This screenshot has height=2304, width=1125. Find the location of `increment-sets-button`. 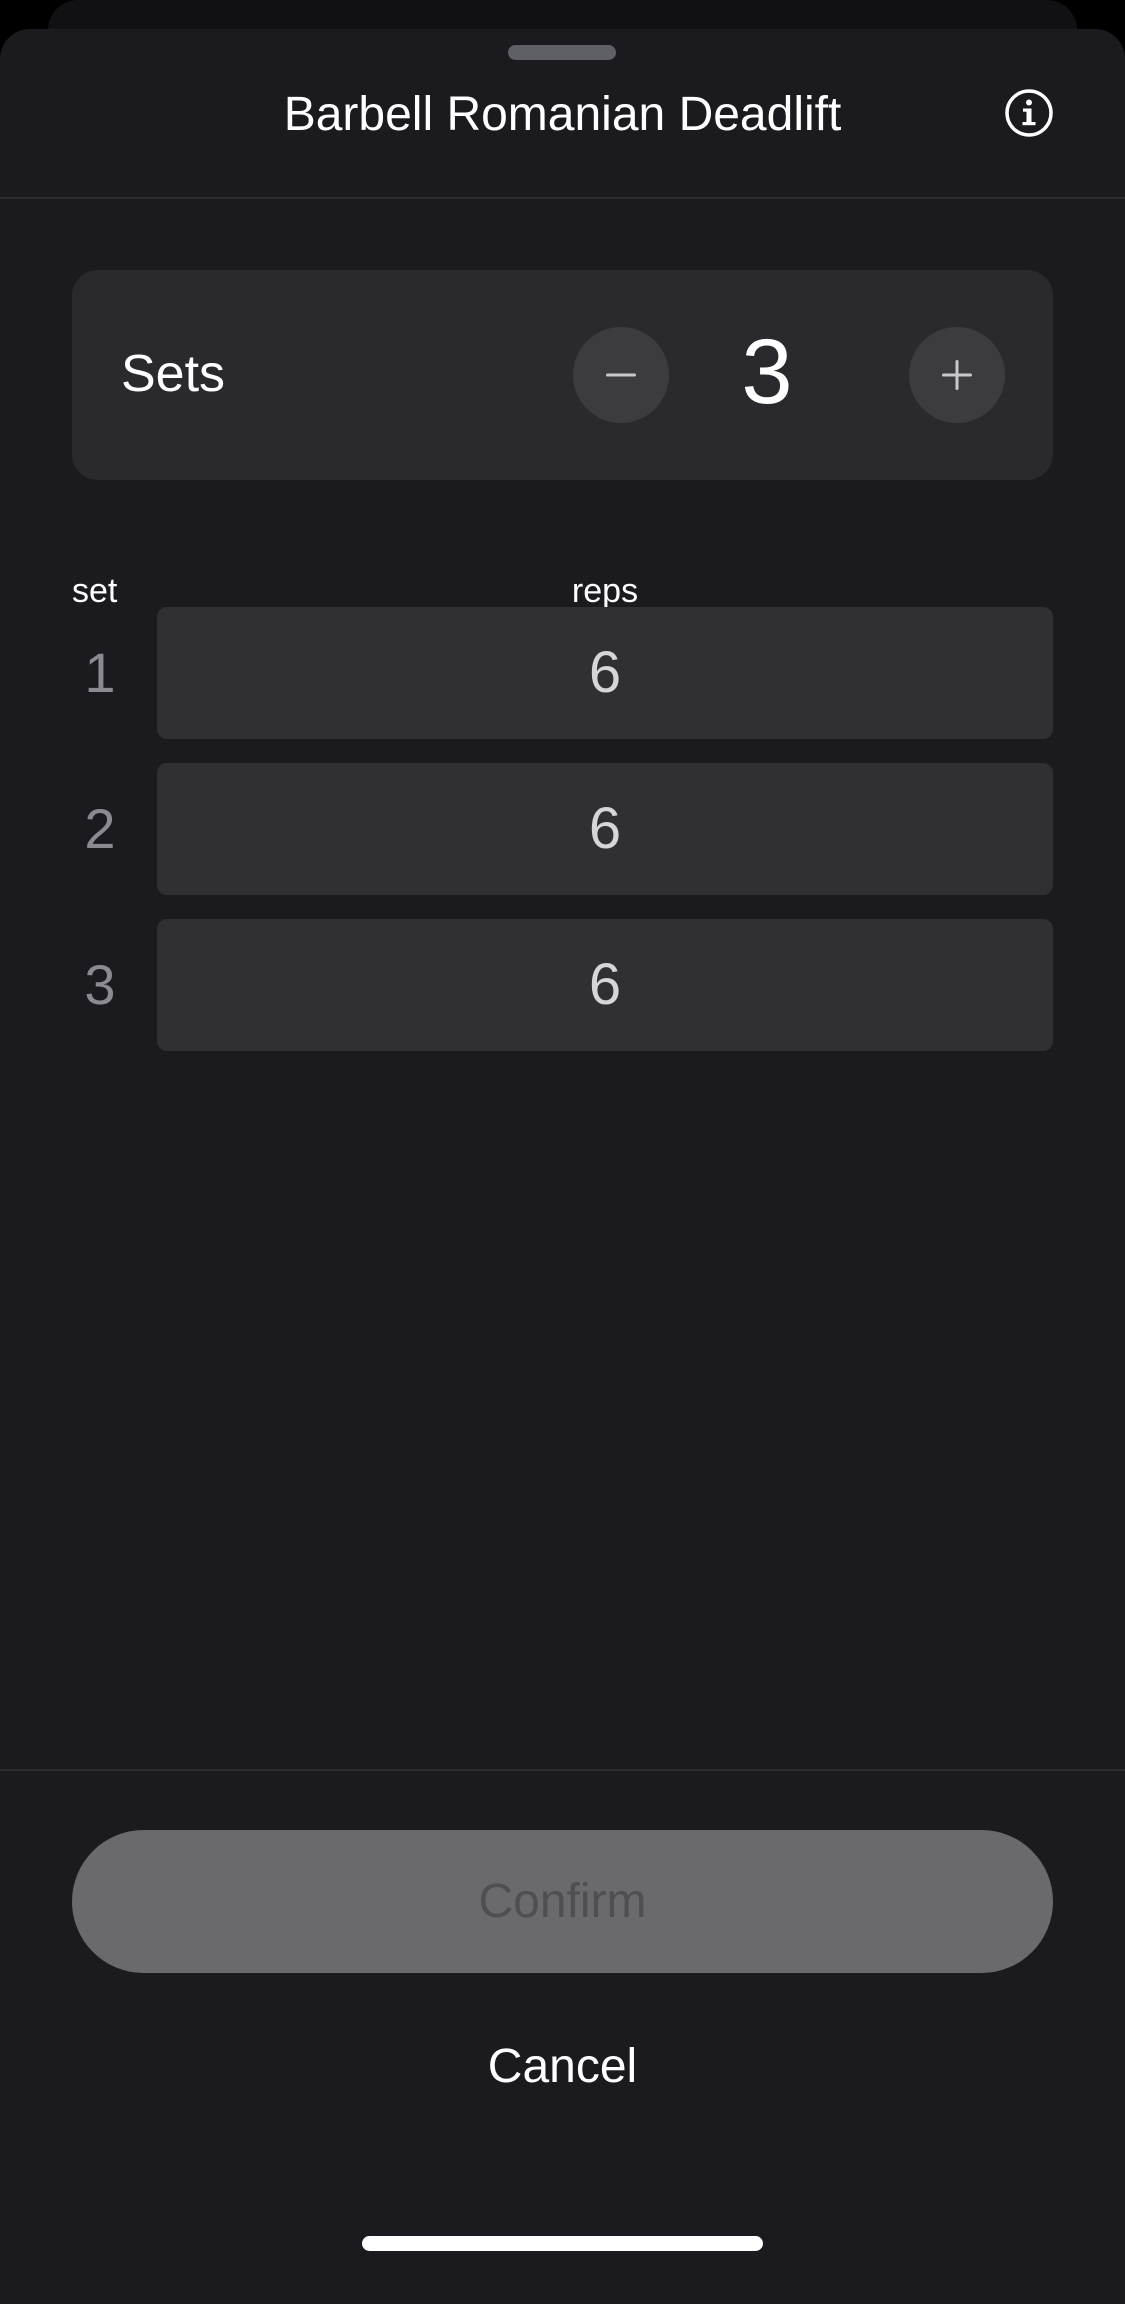

increment-sets-button is located at coordinates (957, 375).